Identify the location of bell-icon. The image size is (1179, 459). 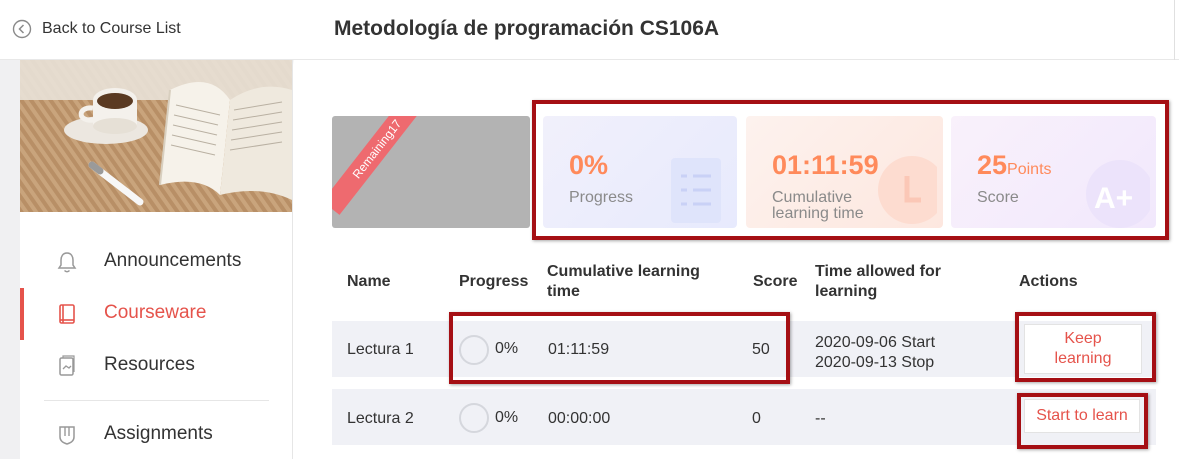
(67, 262).